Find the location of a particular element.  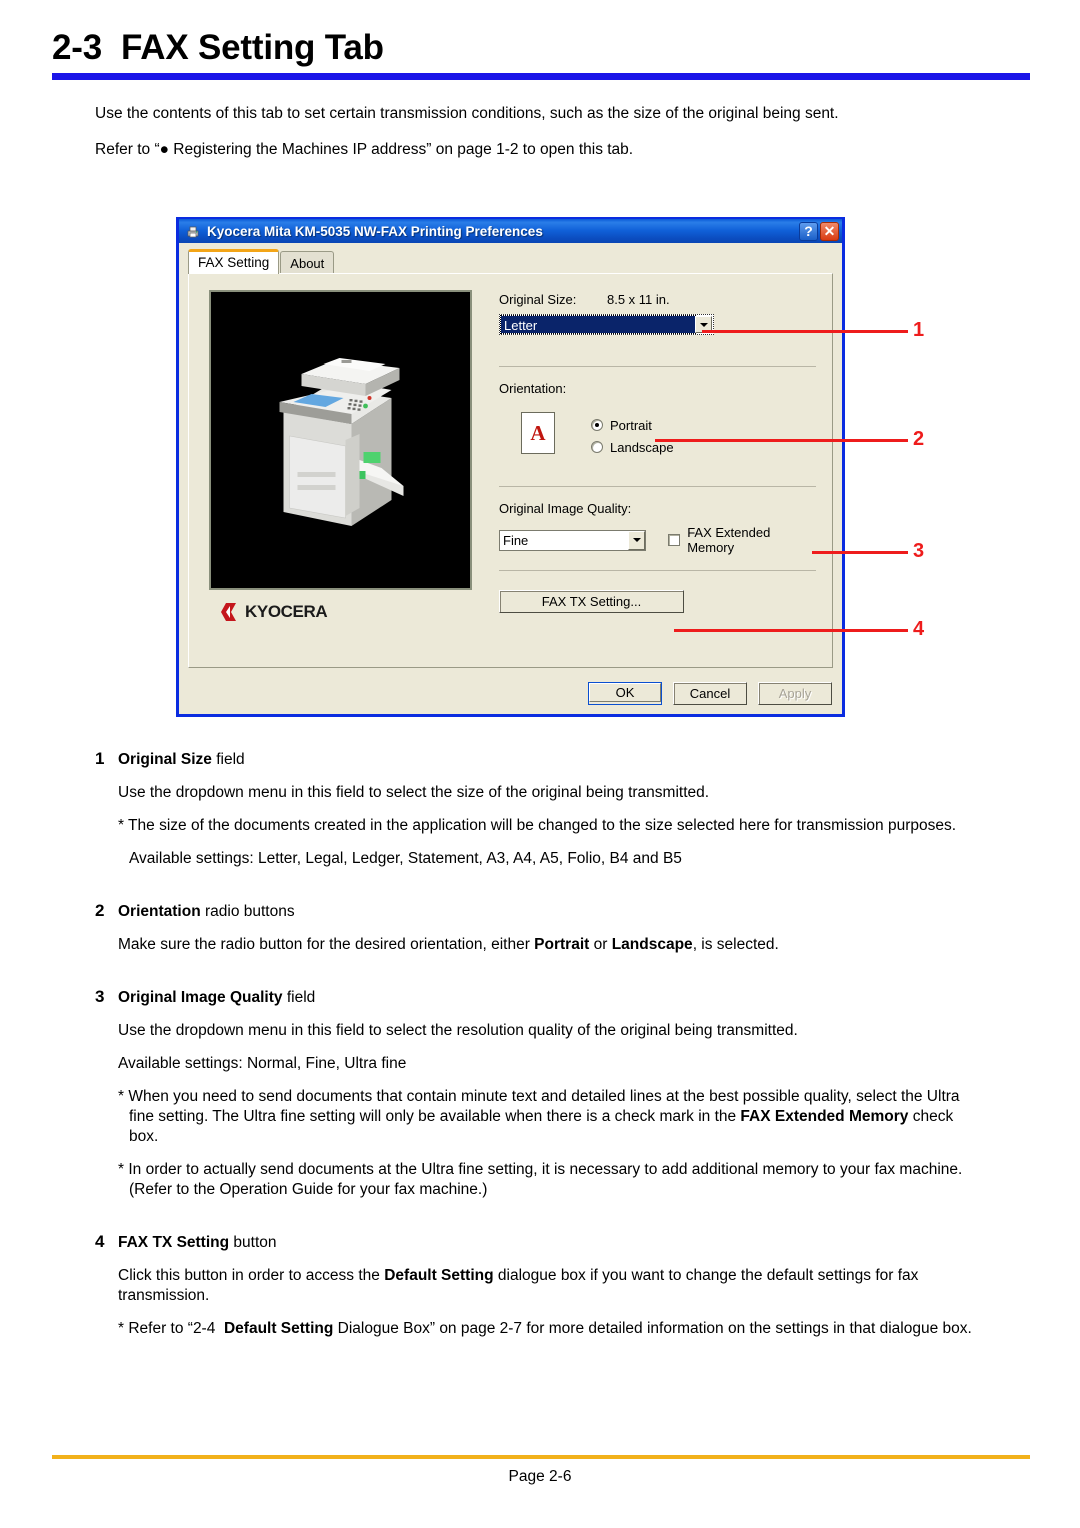

radio-portrait: Portrait is located at coordinates (632, 425).